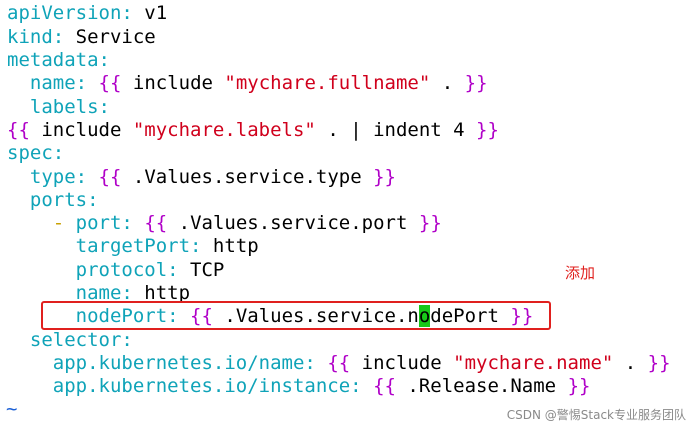 This screenshot has height=431, width=700. I want to click on code-line-7: spec:, so click(35, 153).